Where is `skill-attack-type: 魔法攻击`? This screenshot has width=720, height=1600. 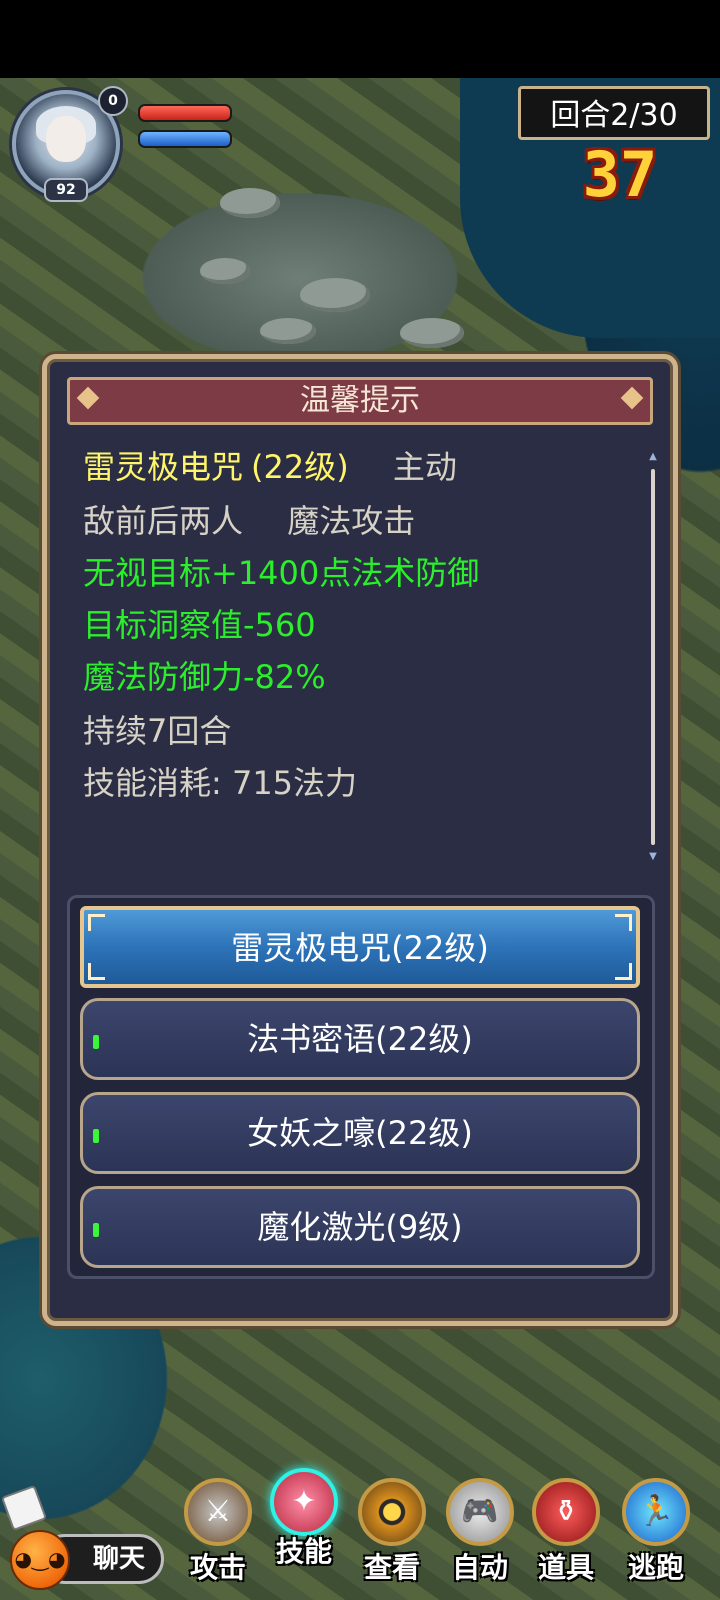
skill-attack-type: 魔法攻击 is located at coordinates (351, 521).